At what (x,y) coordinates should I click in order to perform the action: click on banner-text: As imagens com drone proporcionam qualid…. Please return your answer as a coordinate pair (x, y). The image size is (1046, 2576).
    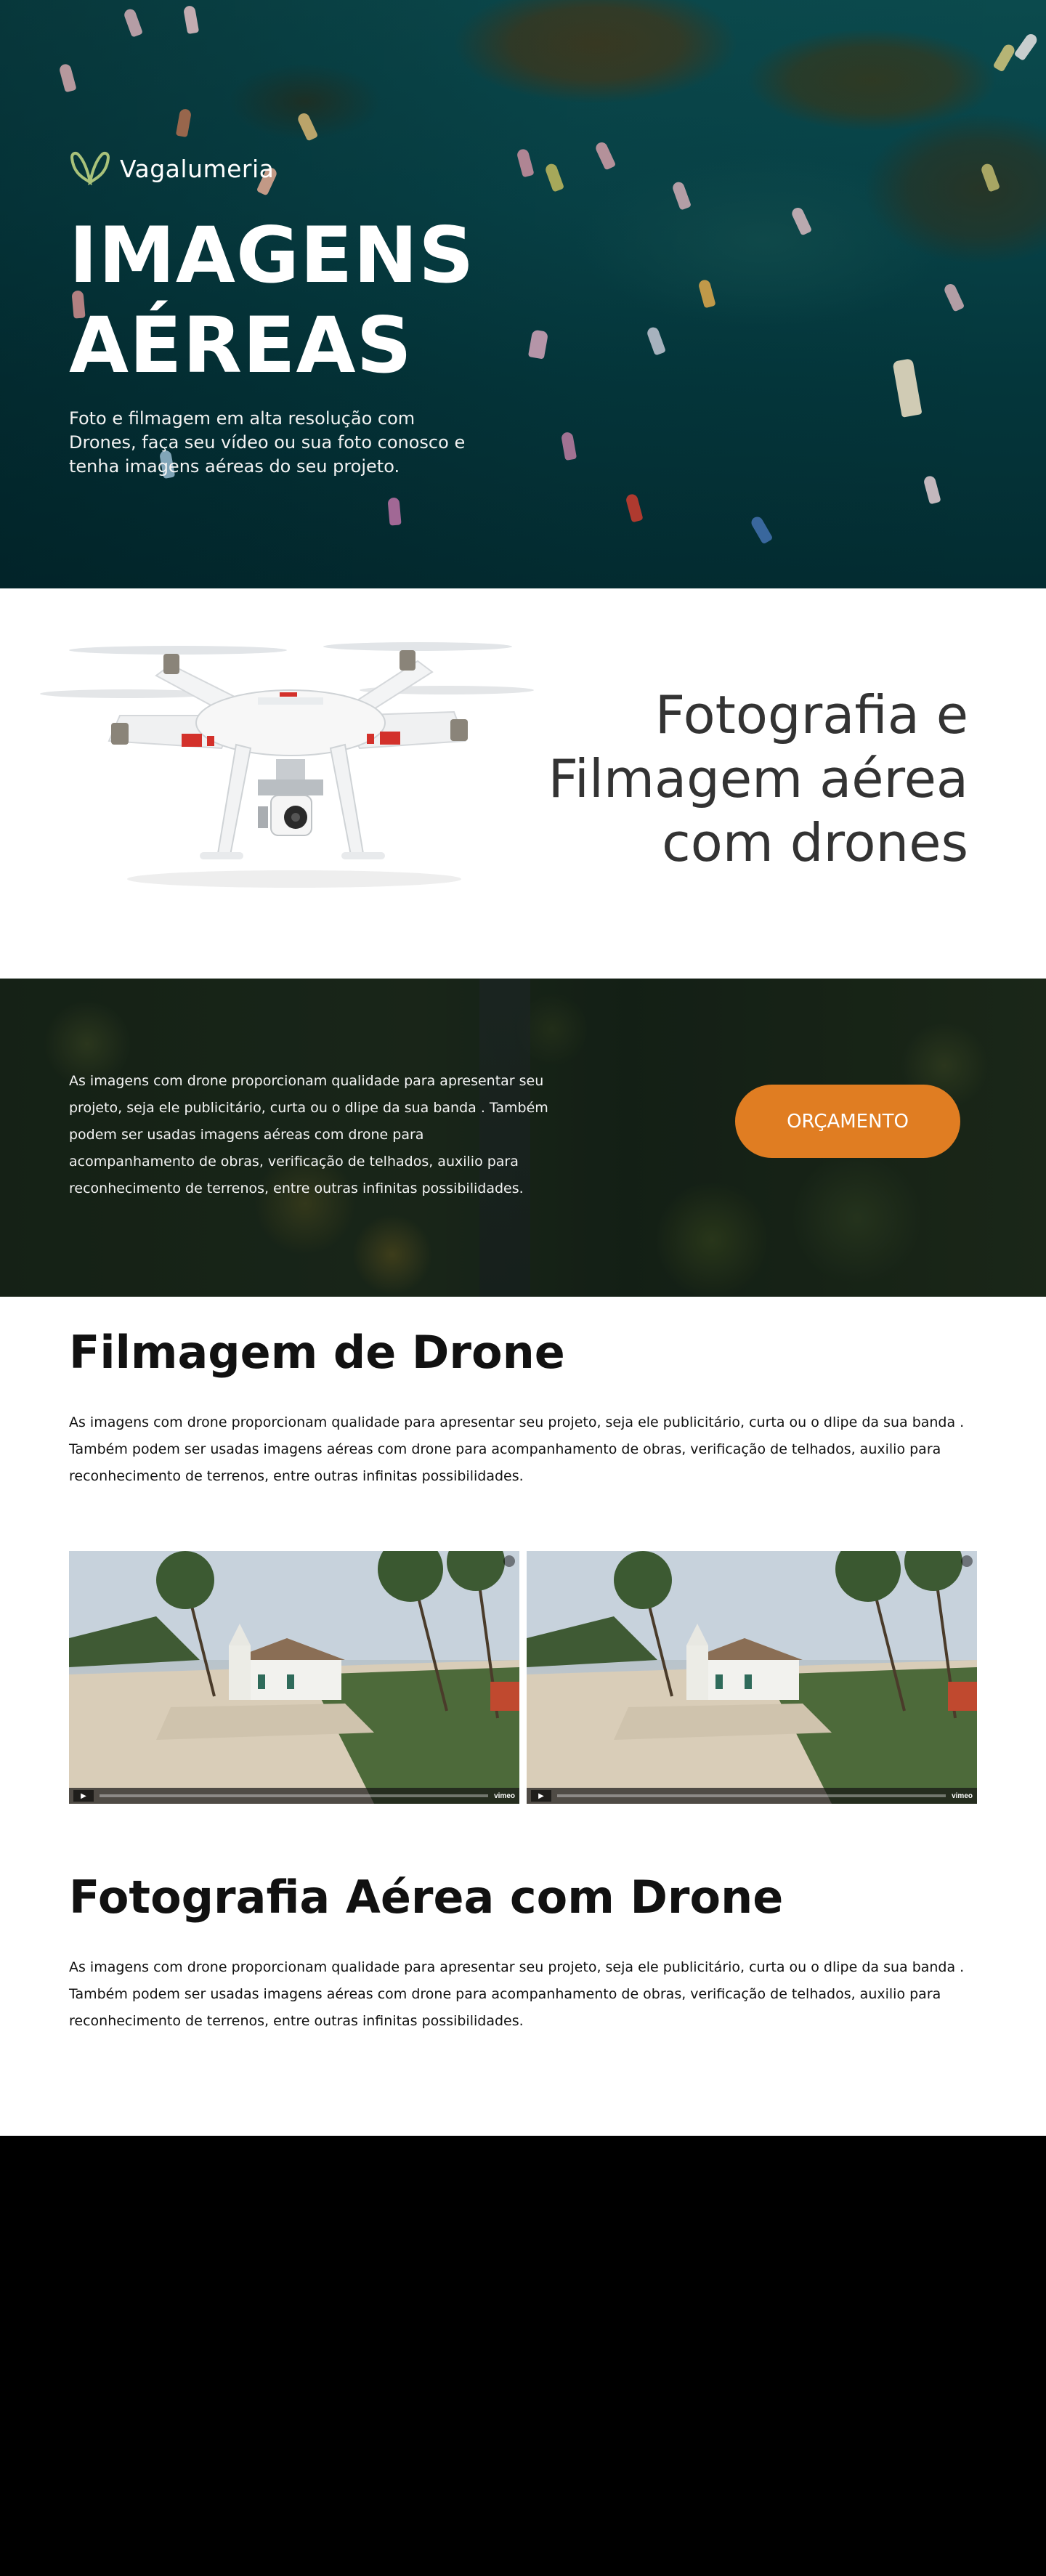
    Looking at the image, I should click on (308, 1134).